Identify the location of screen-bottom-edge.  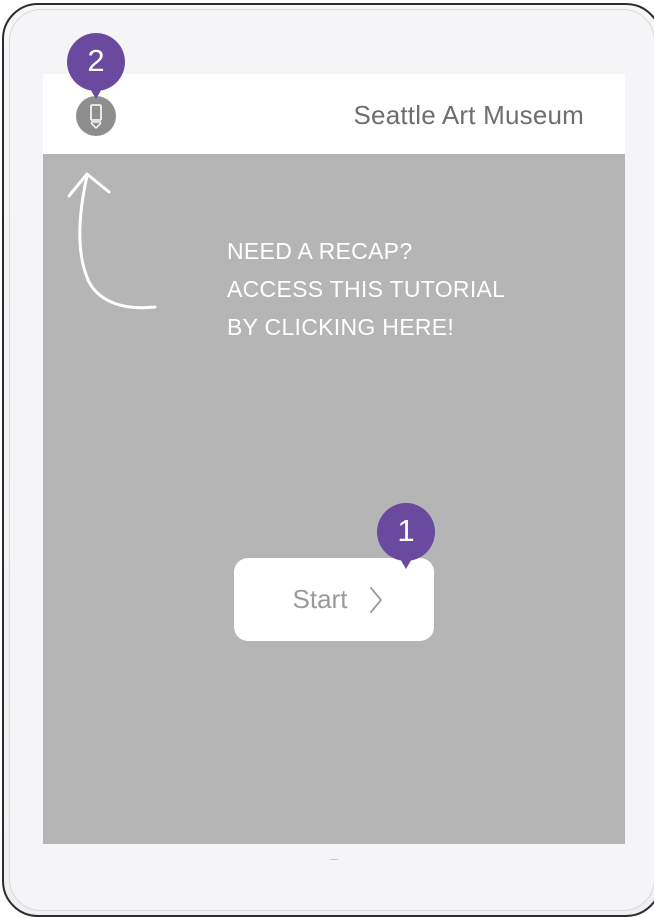
(334, 845).